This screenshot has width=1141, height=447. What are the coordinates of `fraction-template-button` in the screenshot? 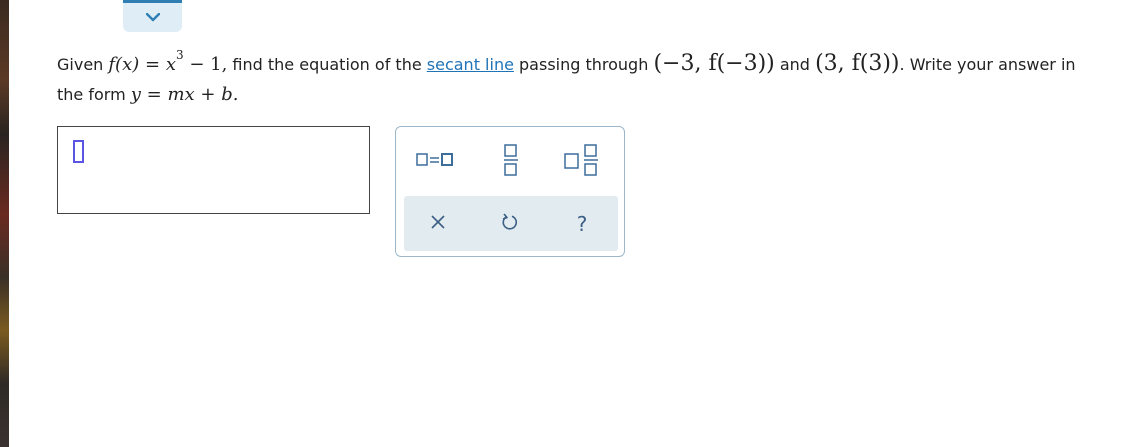 It's located at (511, 162).